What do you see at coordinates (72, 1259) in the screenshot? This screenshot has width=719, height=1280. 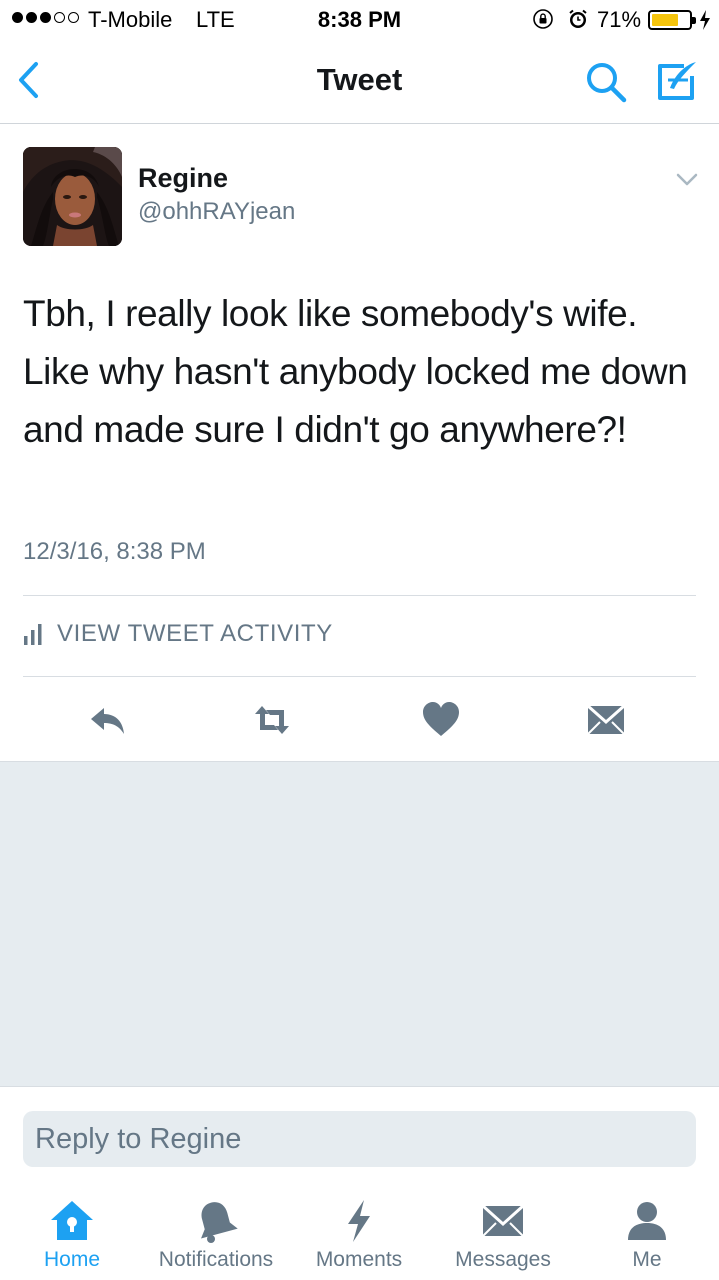 I see `tab-label-home: Home` at bounding box center [72, 1259].